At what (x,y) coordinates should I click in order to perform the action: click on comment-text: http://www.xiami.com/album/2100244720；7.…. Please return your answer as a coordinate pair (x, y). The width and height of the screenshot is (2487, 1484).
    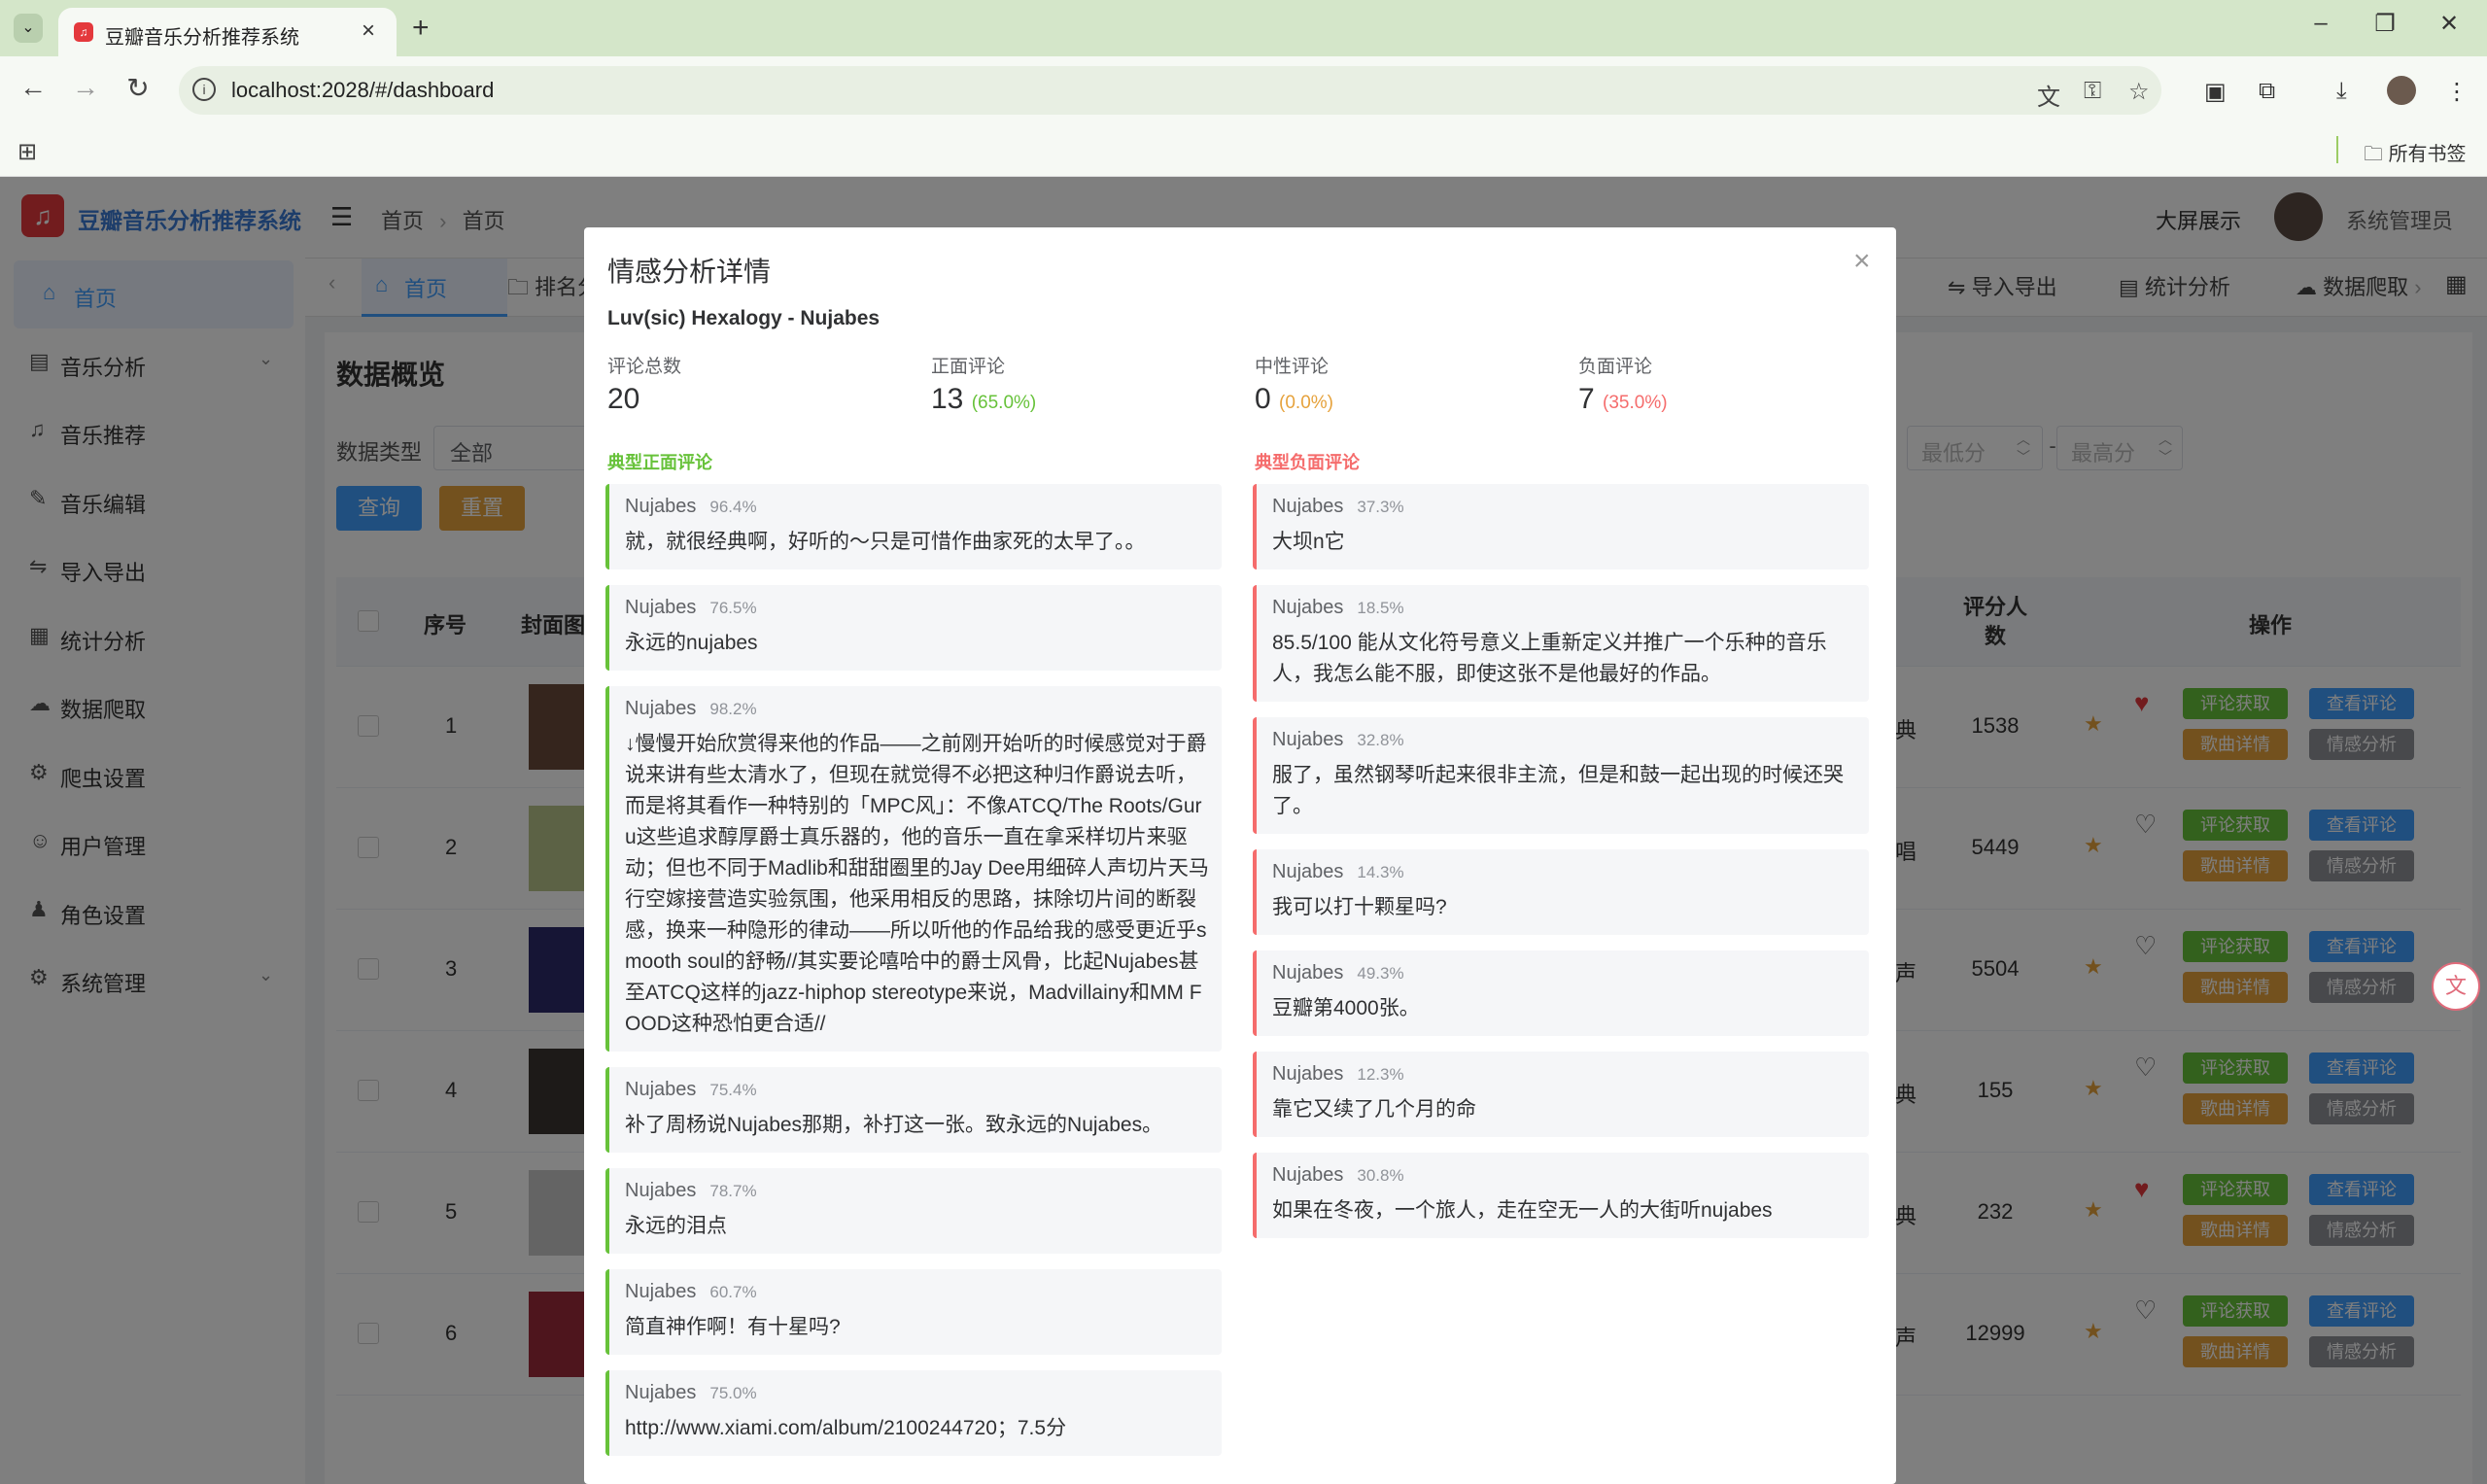
    Looking at the image, I should click on (846, 1428).